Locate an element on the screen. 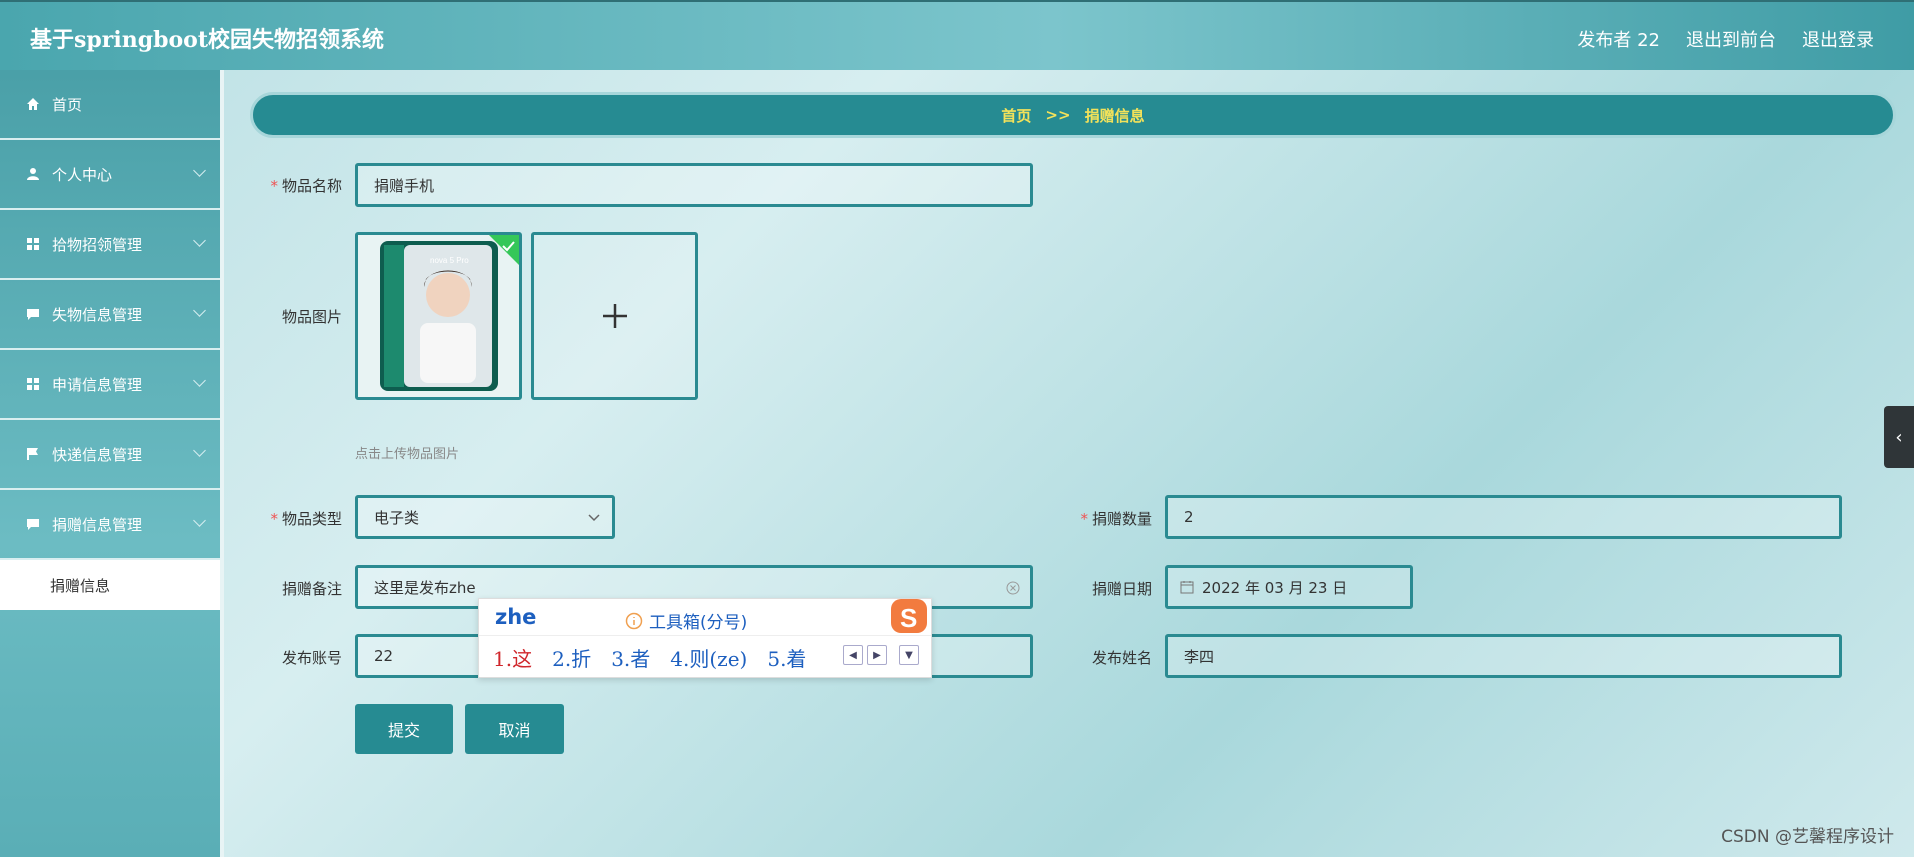  donation-date-label: 捐赠日期 is located at coordinates (1121, 589).